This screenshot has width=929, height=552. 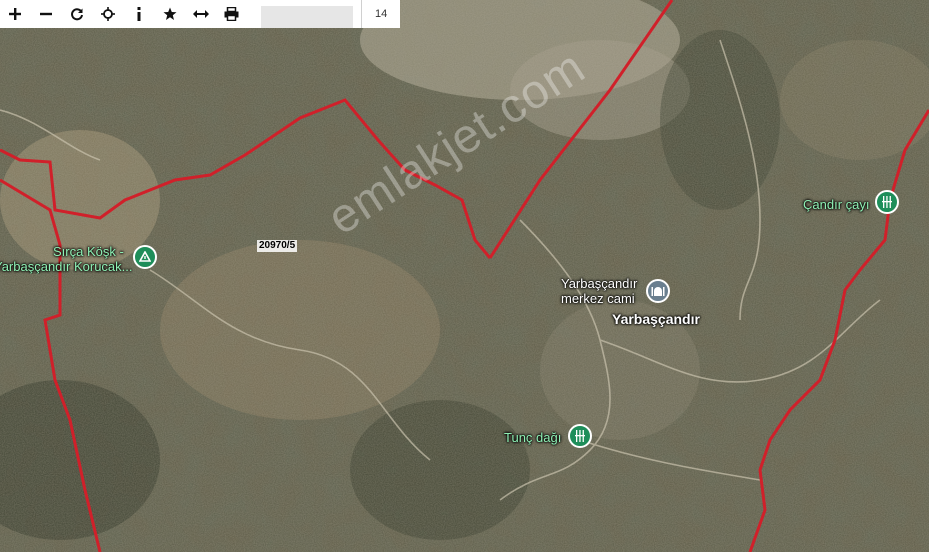 I want to click on mosque-pin, so click(x=658, y=291).